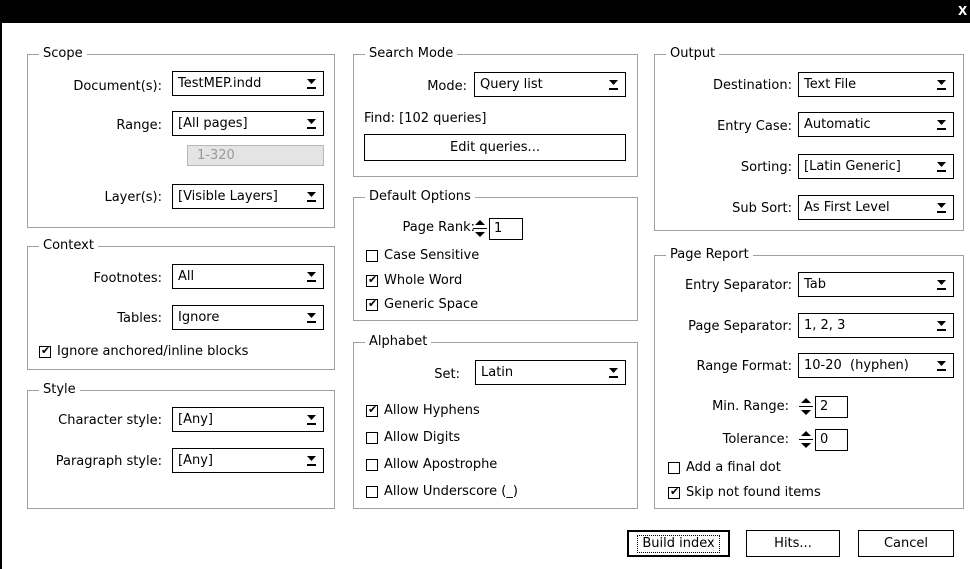  What do you see at coordinates (186, 276) in the screenshot?
I see `footnotes-value: All` at bounding box center [186, 276].